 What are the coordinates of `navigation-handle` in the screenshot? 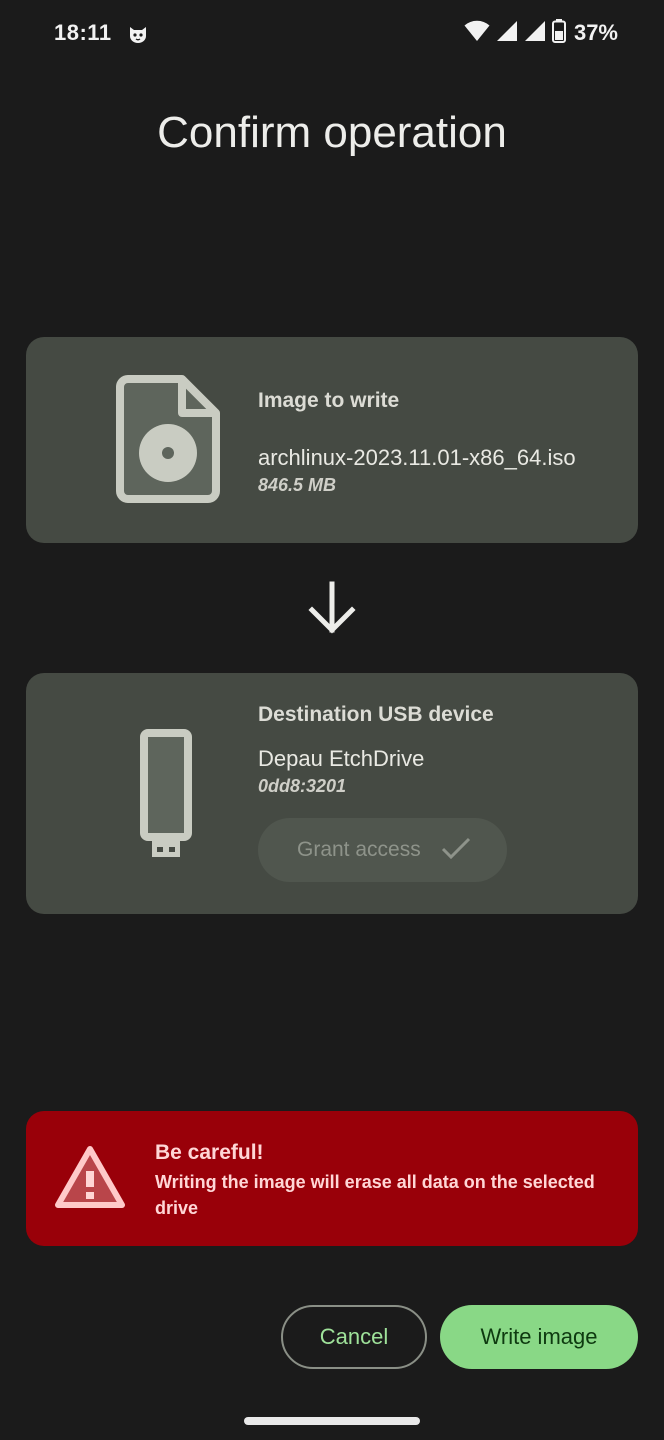 It's located at (332, 1421).